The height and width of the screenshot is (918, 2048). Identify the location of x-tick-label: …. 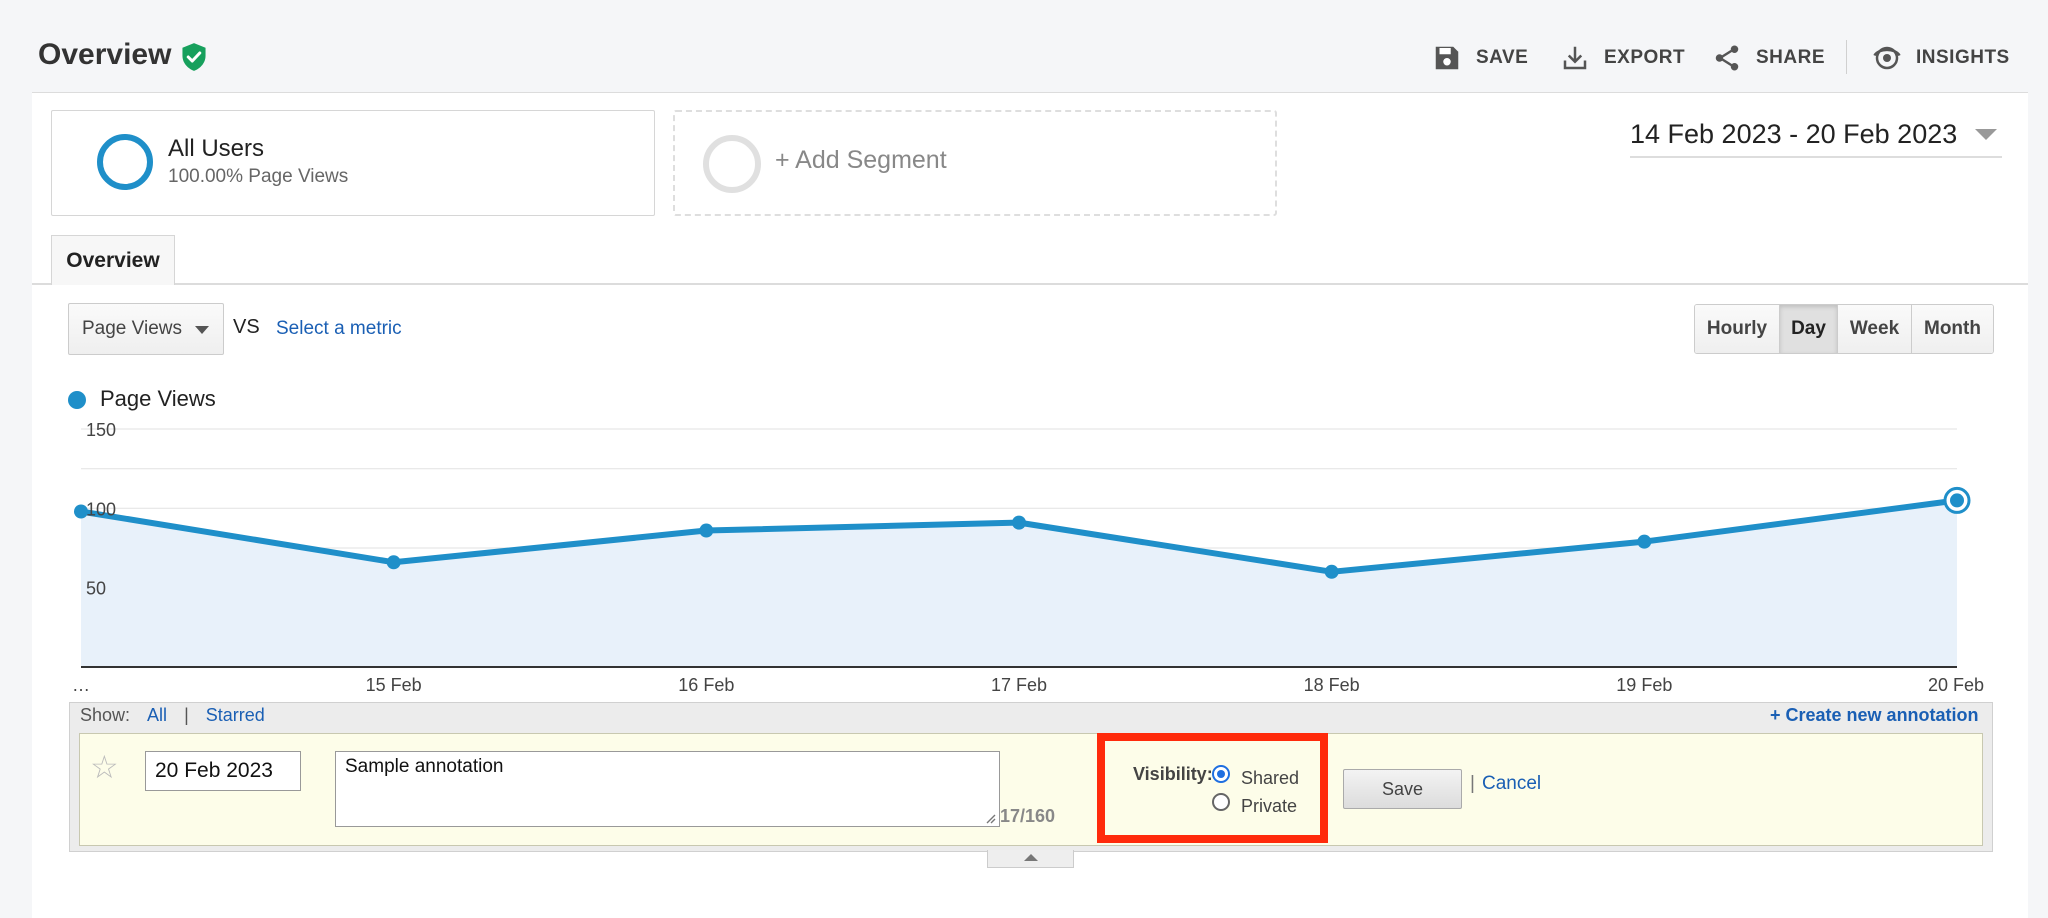
(81, 685).